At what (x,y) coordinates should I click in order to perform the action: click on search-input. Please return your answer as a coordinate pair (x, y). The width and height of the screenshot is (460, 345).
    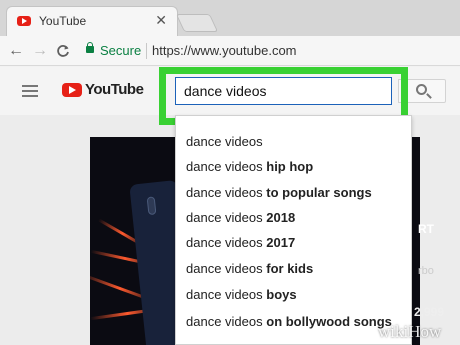
    Looking at the image, I should click on (283, 91).